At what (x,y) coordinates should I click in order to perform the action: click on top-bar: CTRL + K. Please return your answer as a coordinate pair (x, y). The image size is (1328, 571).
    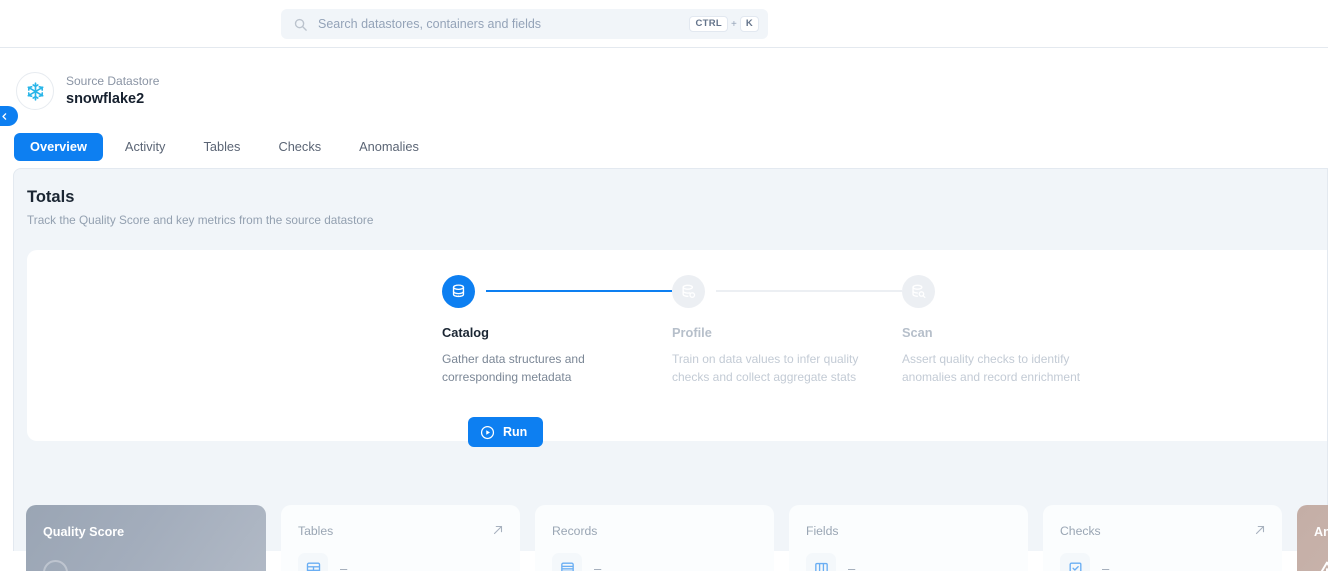
    Looking at the image, I should click on (664, 24).